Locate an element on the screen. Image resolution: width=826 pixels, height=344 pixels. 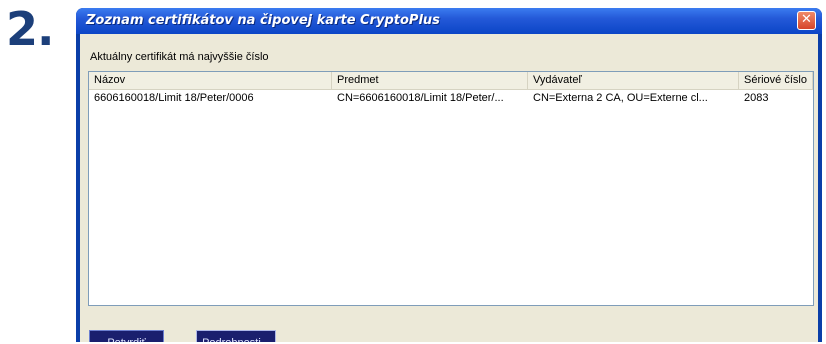
column-header-name: Názov is located at coordinates (210, 80).